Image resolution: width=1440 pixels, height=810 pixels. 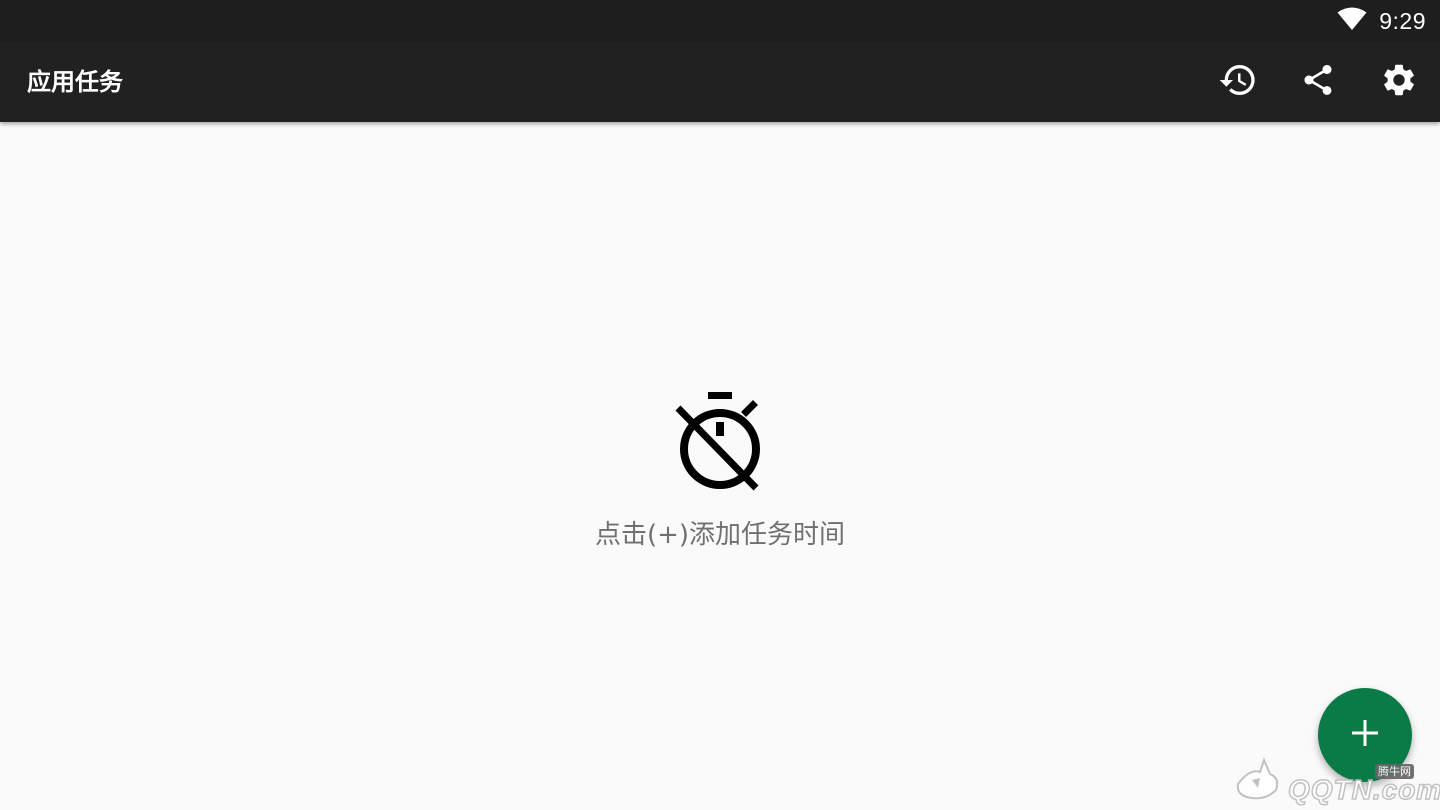 What do you see at coordinates (75, 82) in the screenshot?
I see `page-title: 应用任务` at bounding box center [75, 82].